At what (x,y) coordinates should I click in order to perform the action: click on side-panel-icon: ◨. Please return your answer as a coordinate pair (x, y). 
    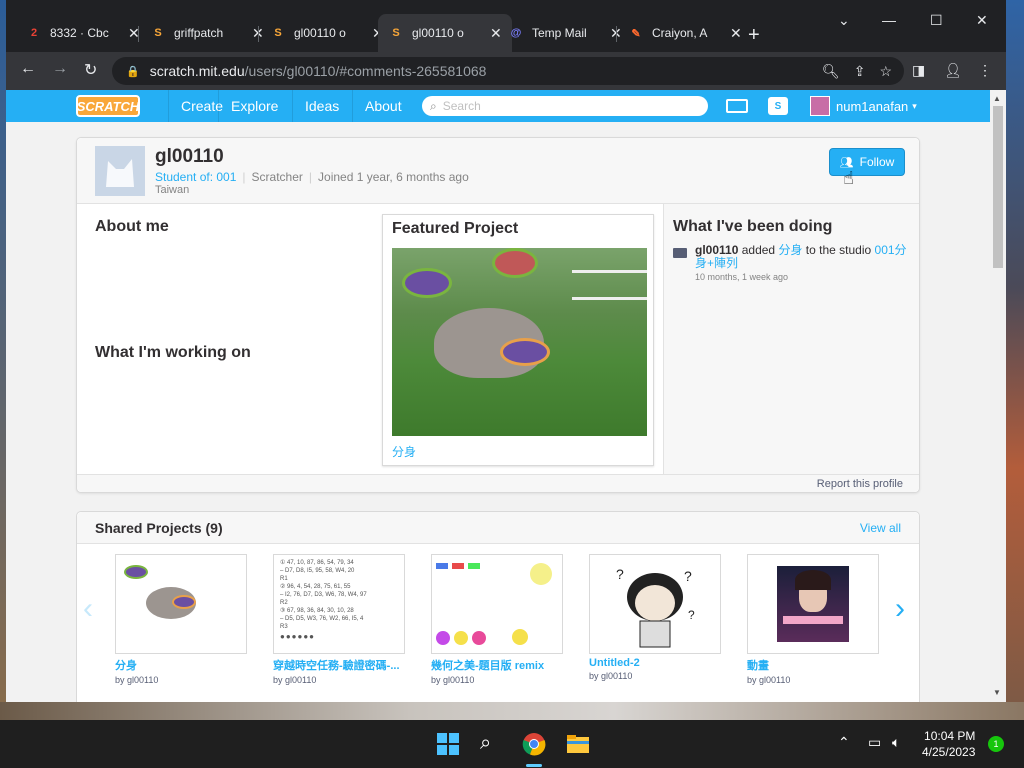
    Looking at the image, I should click on (918, 70).